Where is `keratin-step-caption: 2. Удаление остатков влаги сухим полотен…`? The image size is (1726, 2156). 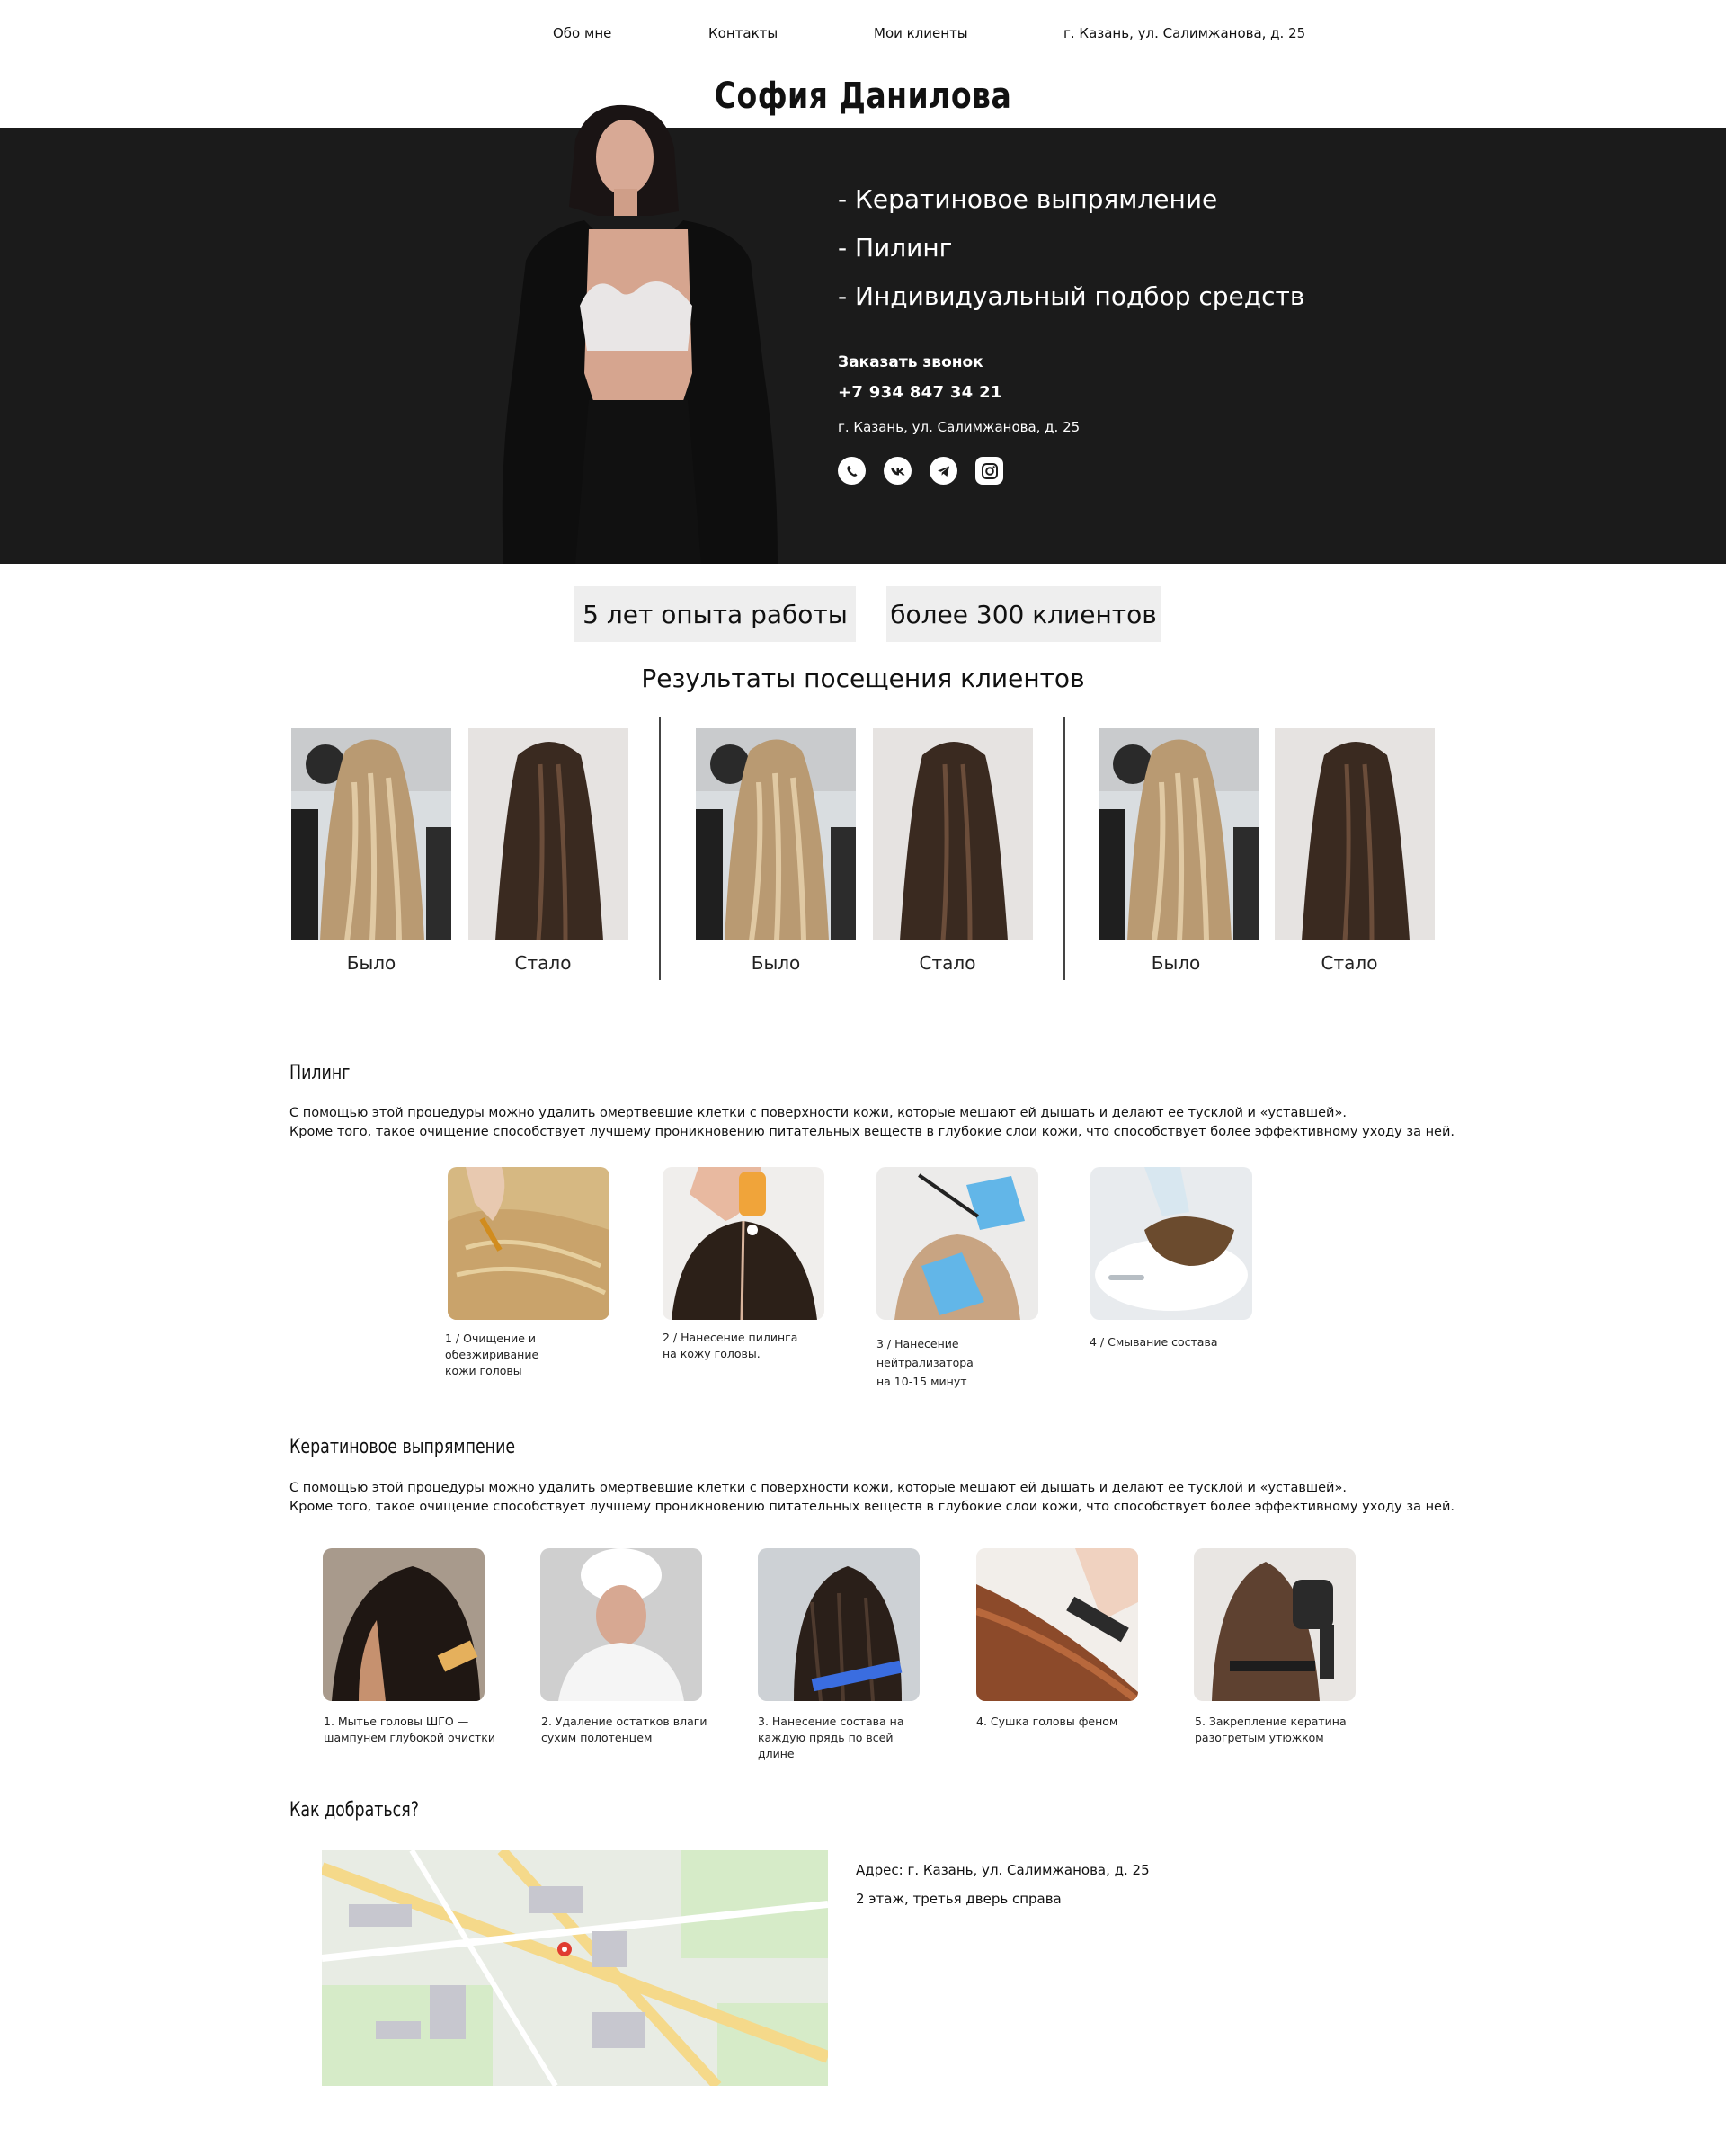
keratin-step-caption: 2. Удаление остатков влаги сухим полотен… is located at coordinates (624, 1730).